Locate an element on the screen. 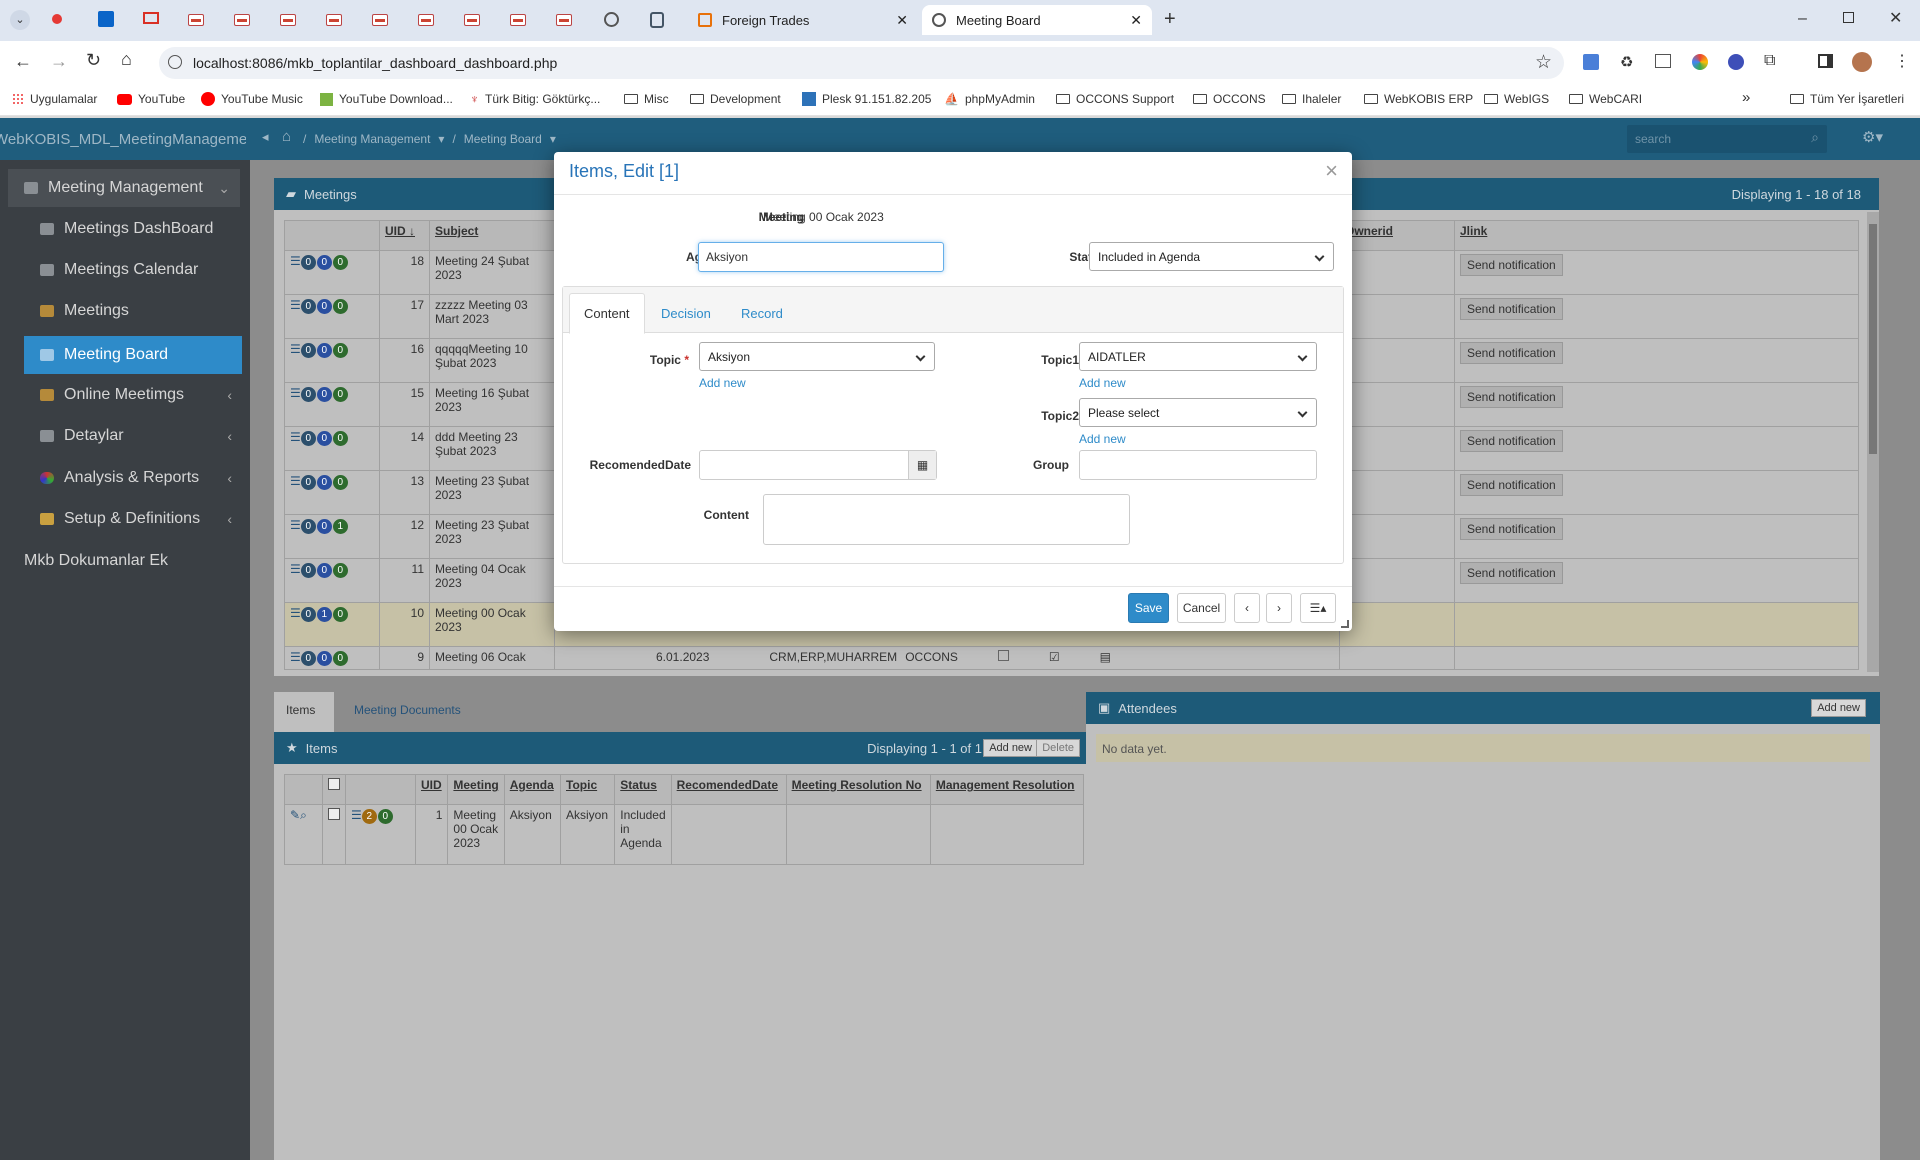 Image resolution: width=1920 pixels, height=1160 pixels. topic1-select: AIDATLER is located at coordinates (1198, 356).